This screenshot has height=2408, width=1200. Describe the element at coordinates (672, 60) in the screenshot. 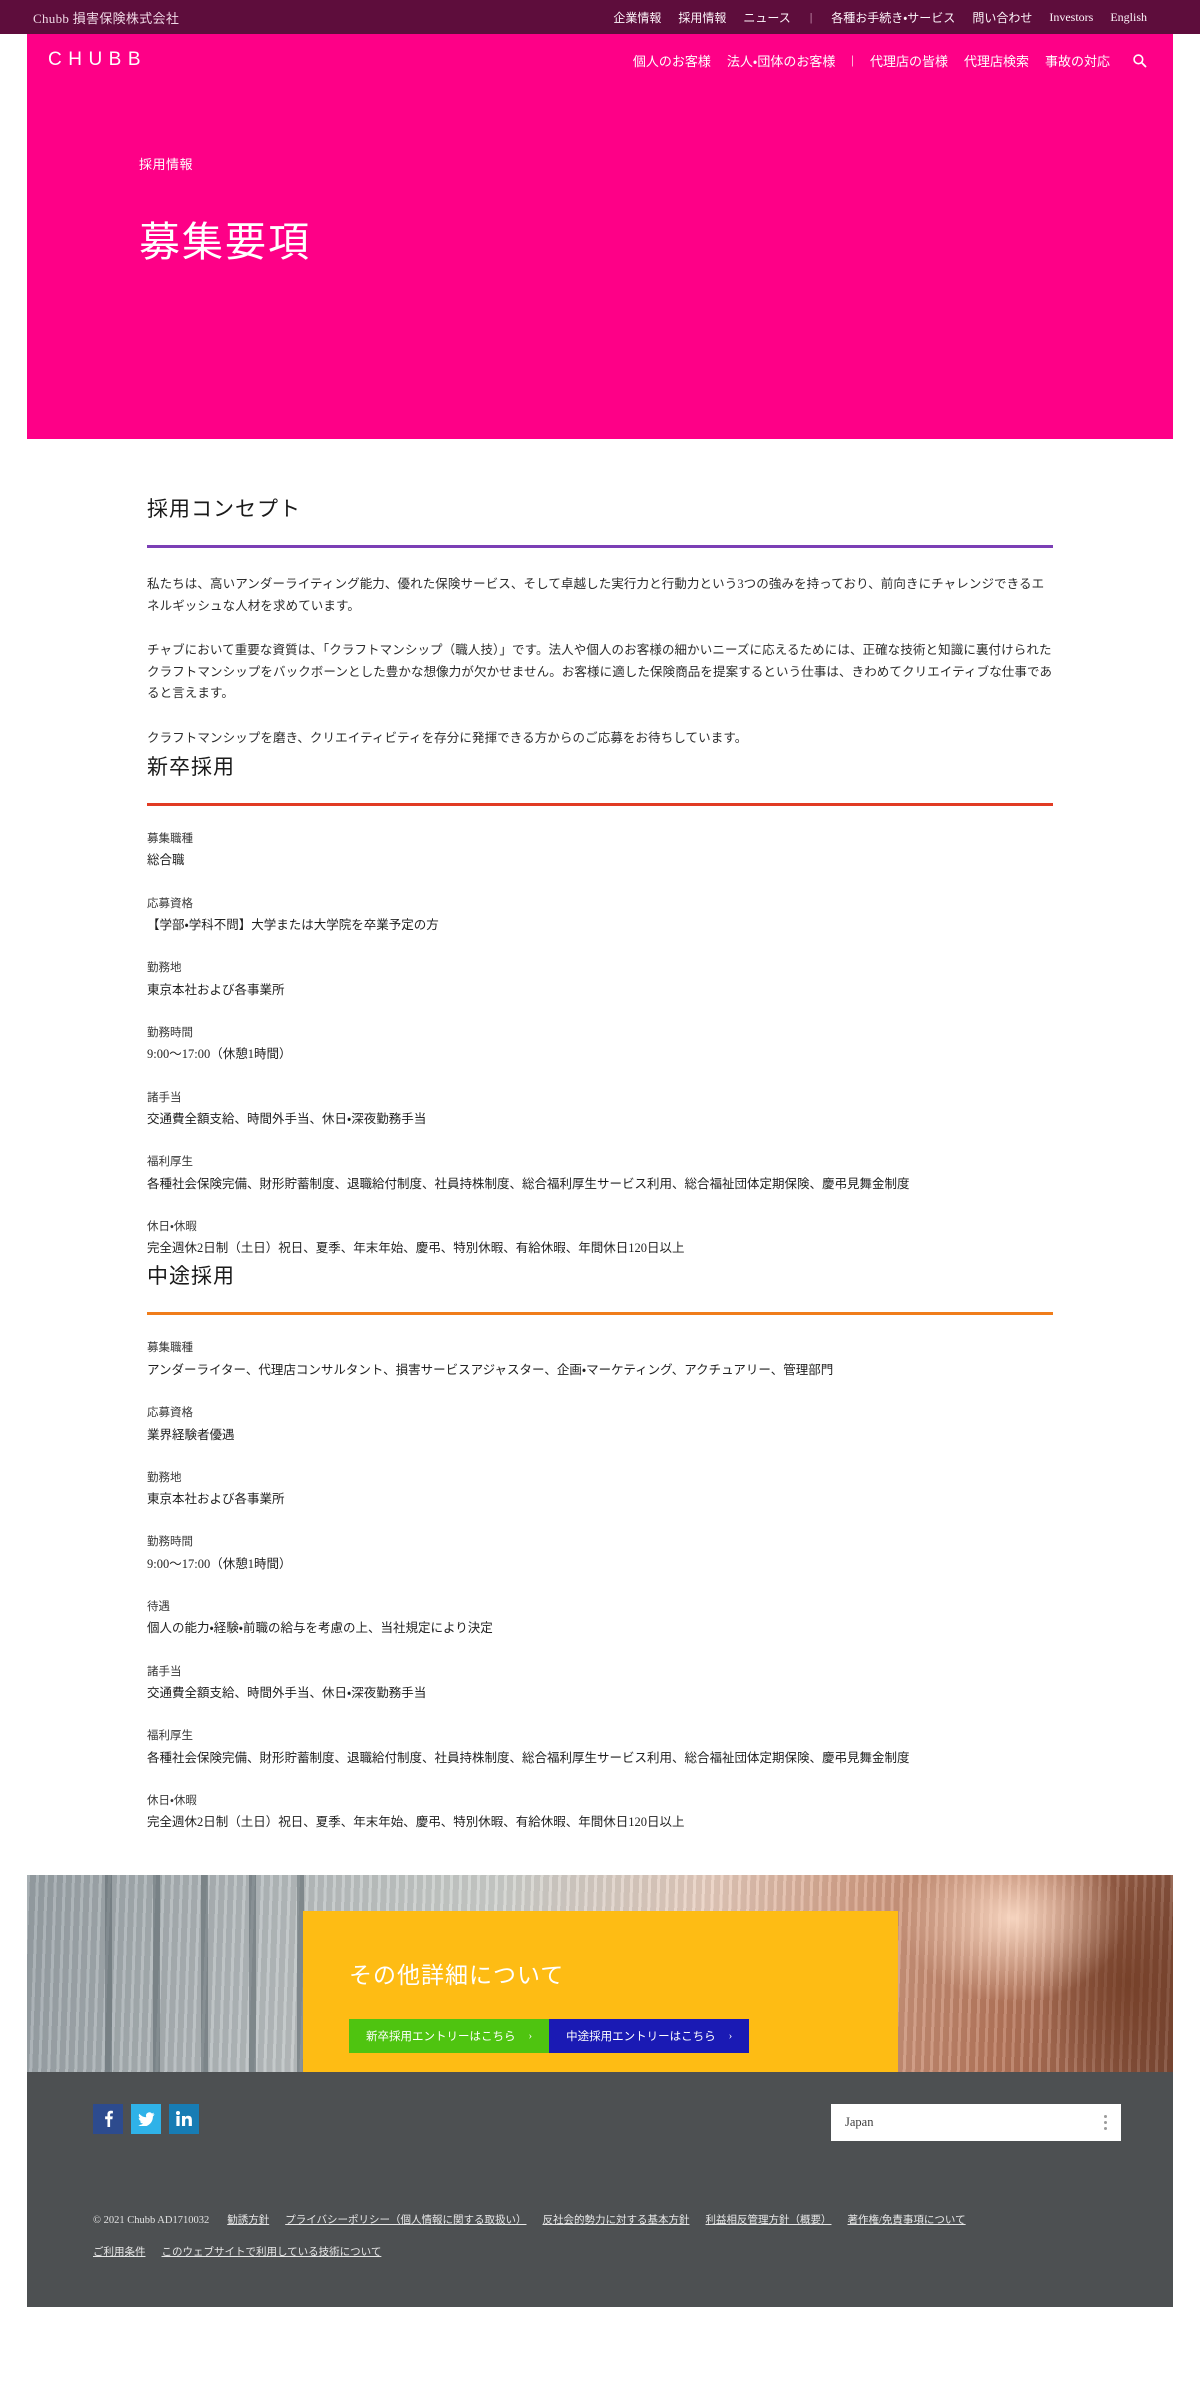

I see `nav-individual: 個人のお客様` at that location.